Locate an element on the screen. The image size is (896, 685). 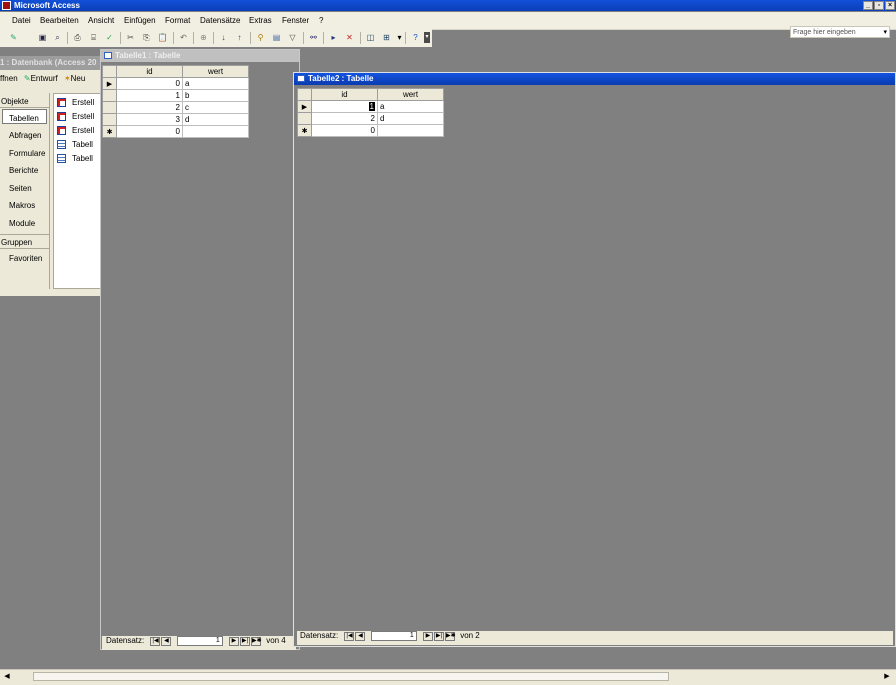
object-abfragen: Abfragen is located at coordinates (25, 135).